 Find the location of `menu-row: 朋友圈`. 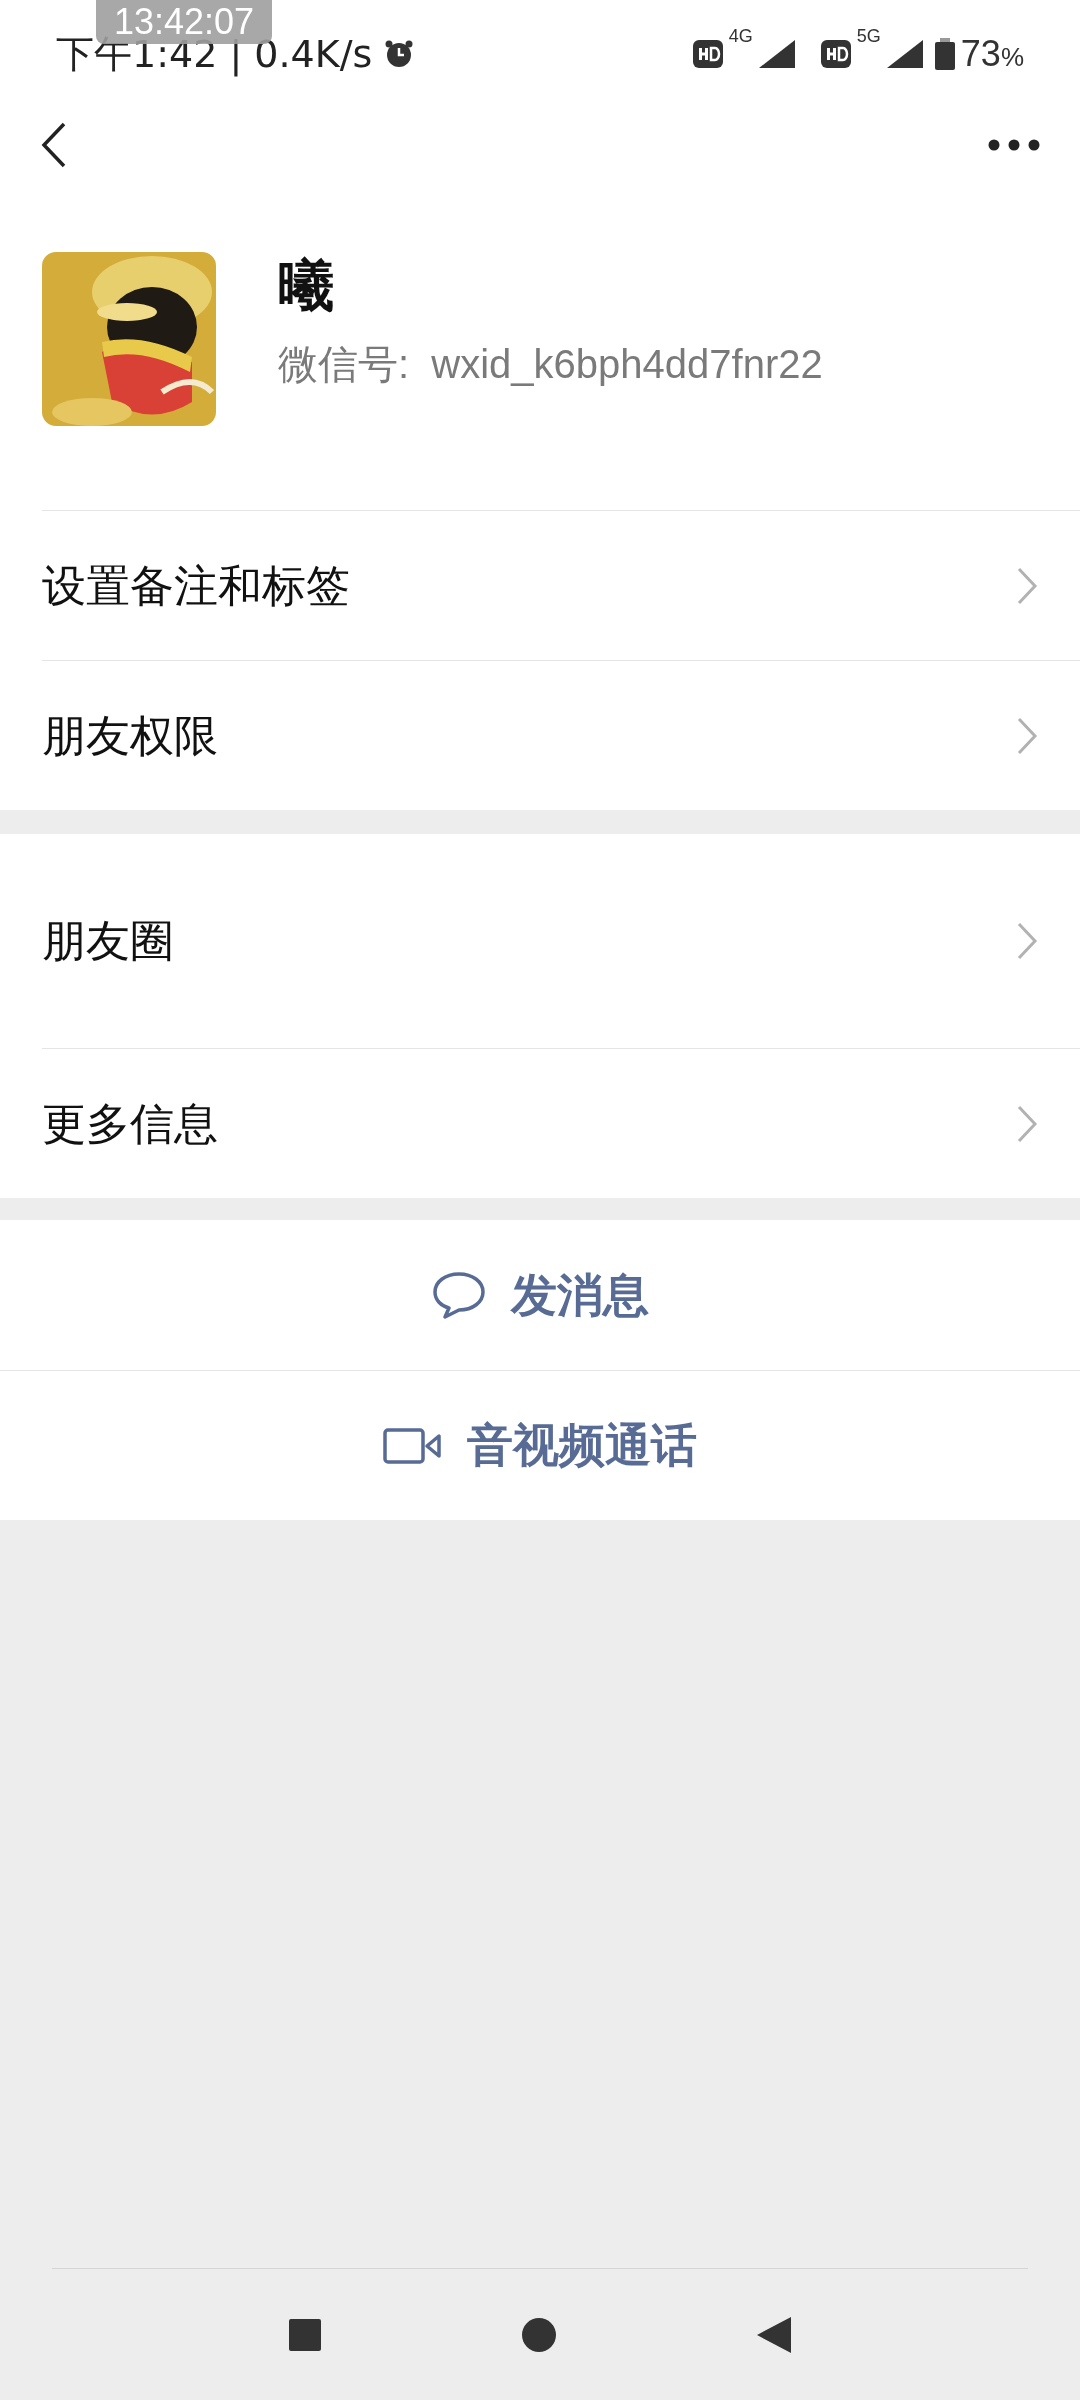

menu-row: 朋友圈 is located at coordinates (561, 941).